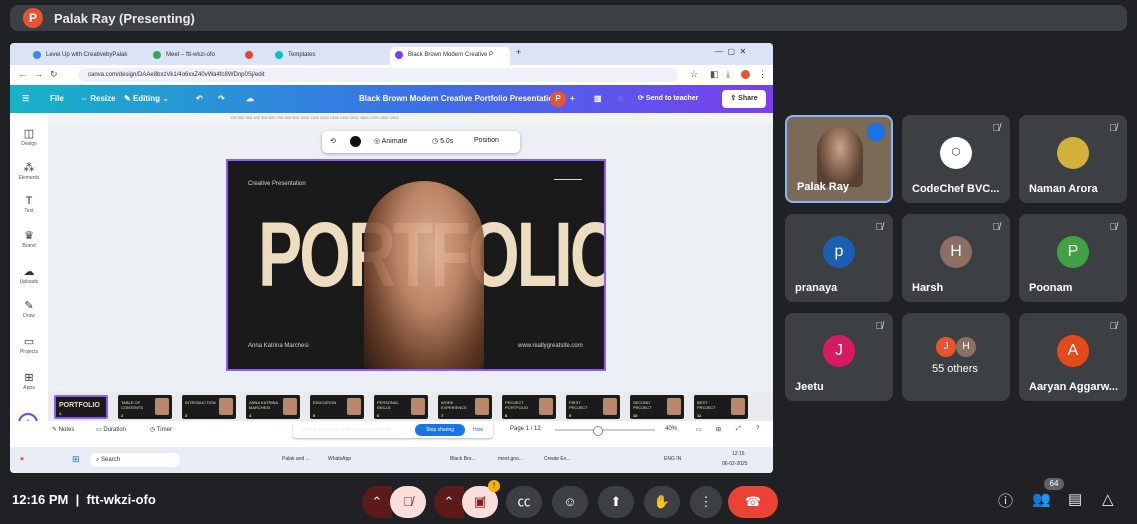 This screenshot has width=1137, height=524. Describe the element at coordinates (694, 74) in the screenshot. I see `star-icon: ☆` at that location.